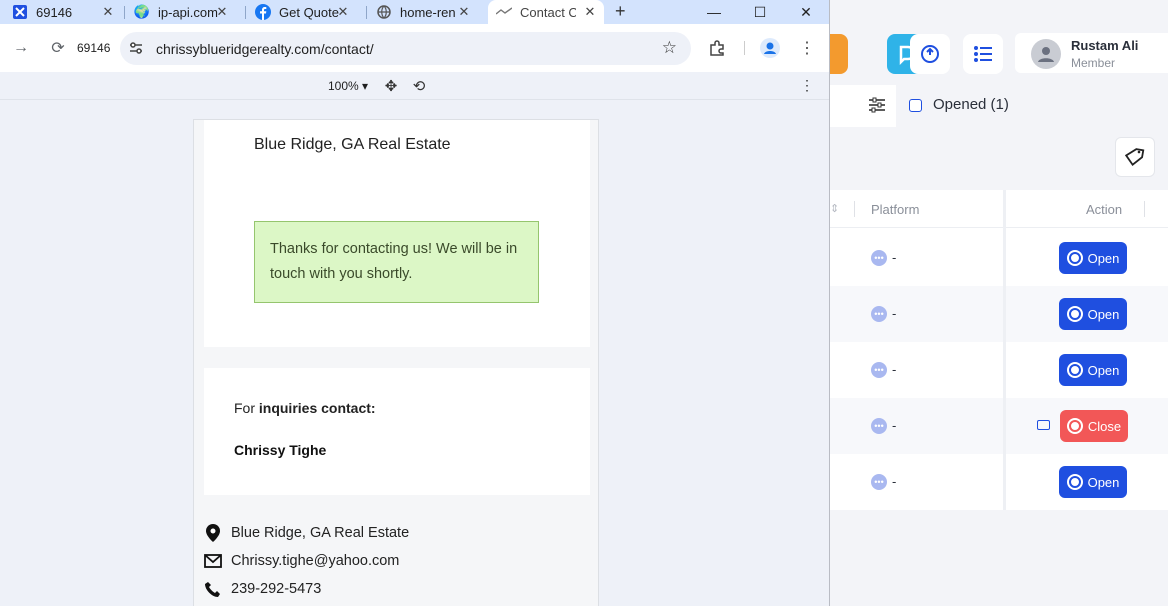  What do you see at coordinates (1094, 426) in the screenshot?
I see `close-button: Close` at bounding box center [1094, 426].